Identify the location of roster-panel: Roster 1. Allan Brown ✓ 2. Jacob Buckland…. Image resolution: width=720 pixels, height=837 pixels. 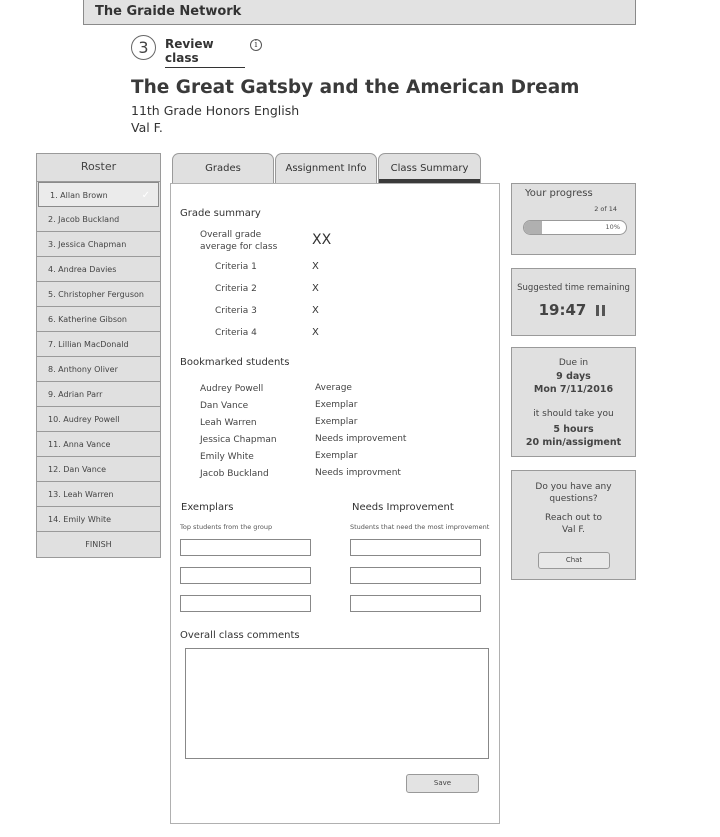
(98, 355).